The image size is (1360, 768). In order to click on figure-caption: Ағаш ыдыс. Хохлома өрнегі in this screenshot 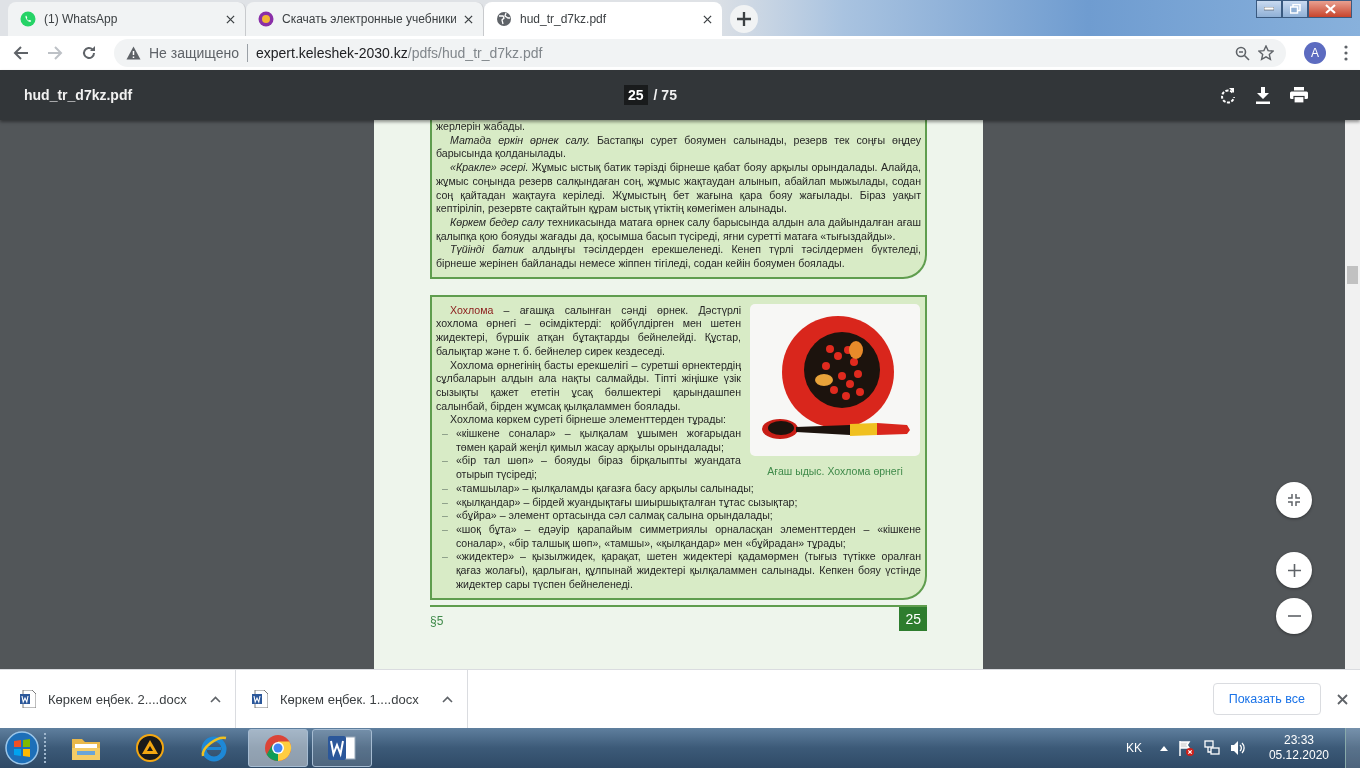, I will do `click(835, 470)`.